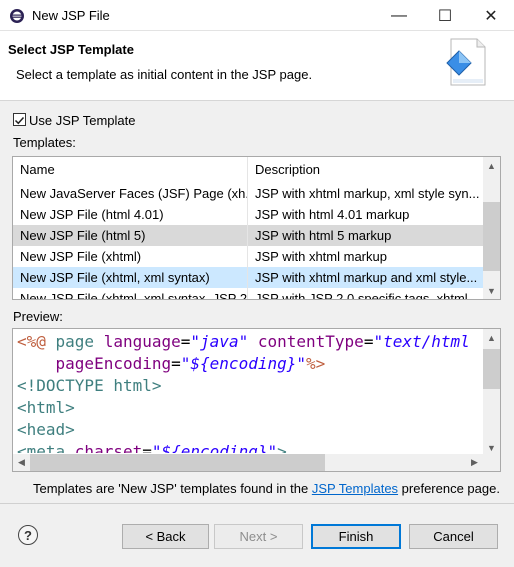 Image resolution: width=514 pixels, height=567 pixels. What do you see at coordinates (257, 503) in the screenshot?
I see `footer-separator` at bounding box center [257, 503].